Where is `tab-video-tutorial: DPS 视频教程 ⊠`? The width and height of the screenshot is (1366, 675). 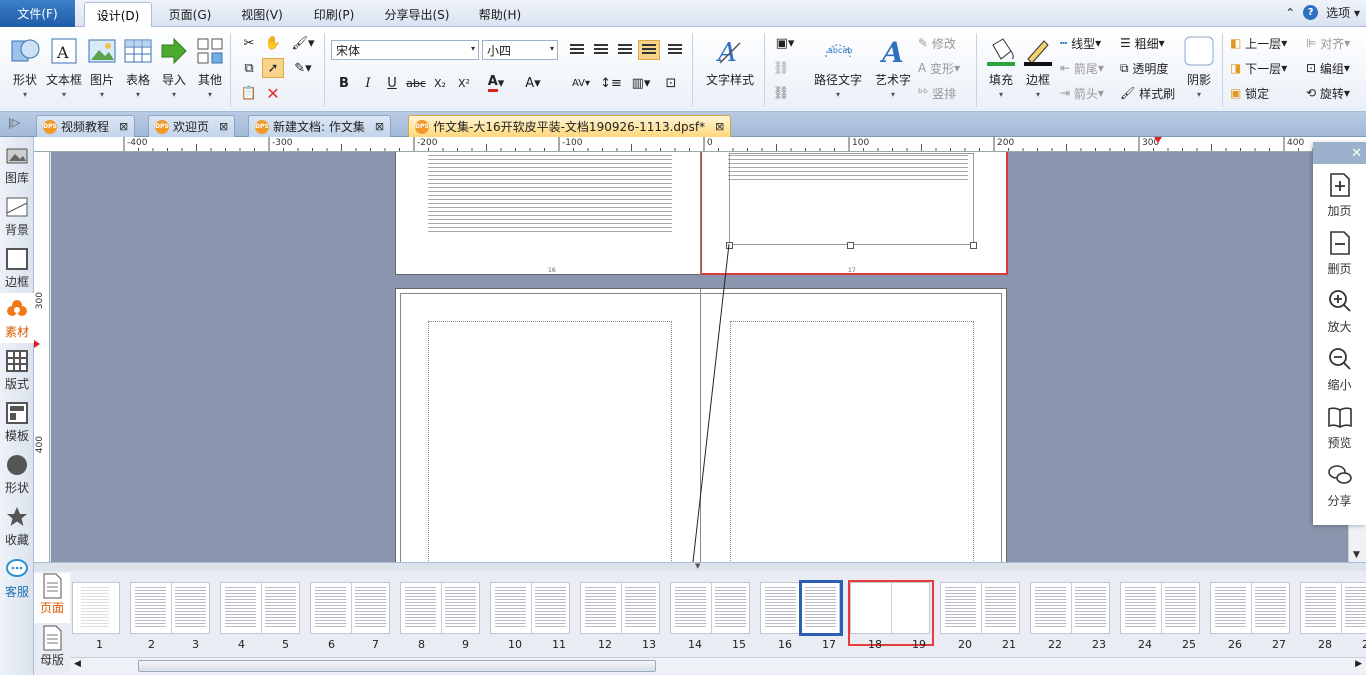
tab-video-tutorial: DPS 视频教程 ⊠ is located at coordinates (86, 126).